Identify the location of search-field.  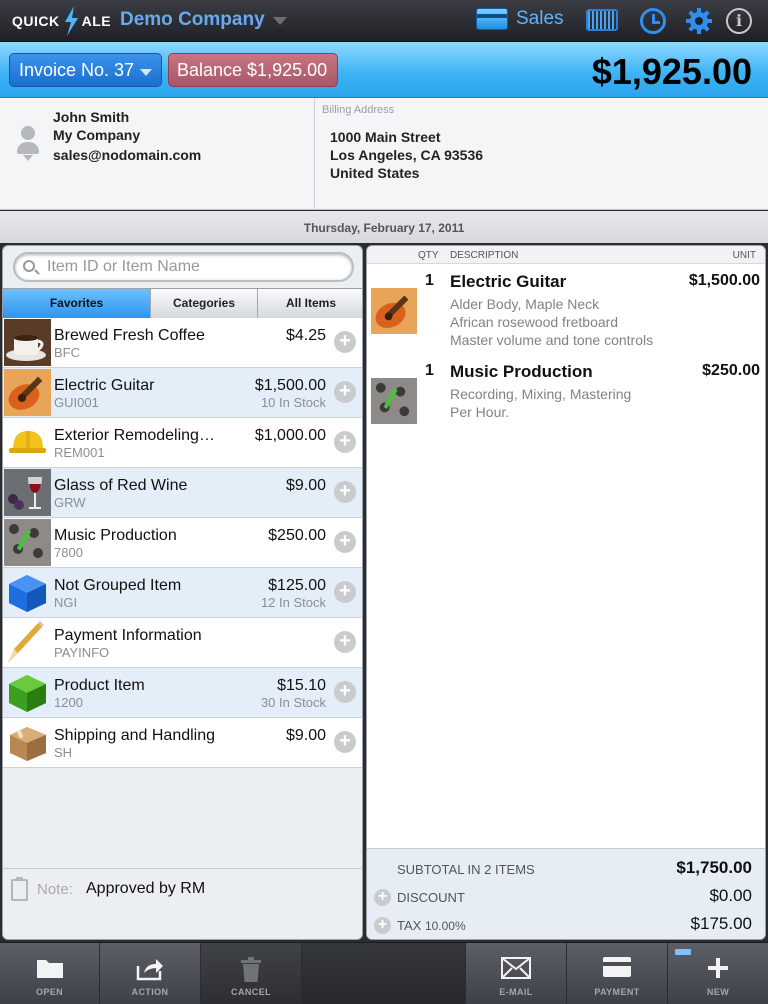
(183, 267).